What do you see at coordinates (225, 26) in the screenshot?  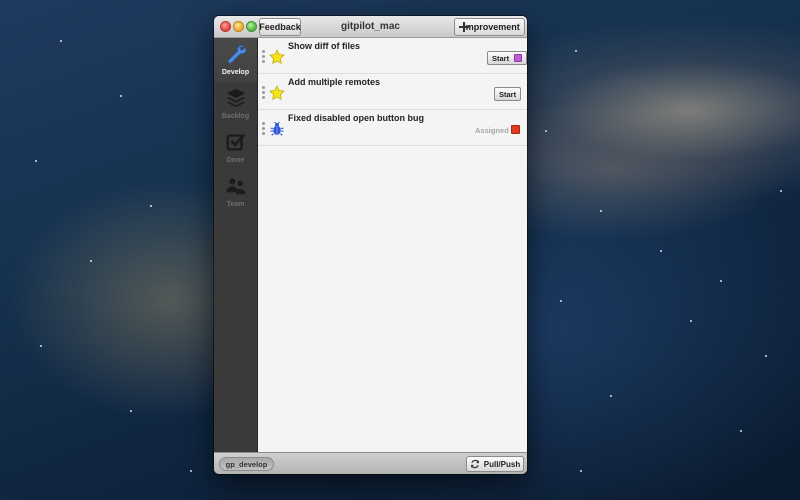 I see `close-window-button` at bounding box center [225, 26].